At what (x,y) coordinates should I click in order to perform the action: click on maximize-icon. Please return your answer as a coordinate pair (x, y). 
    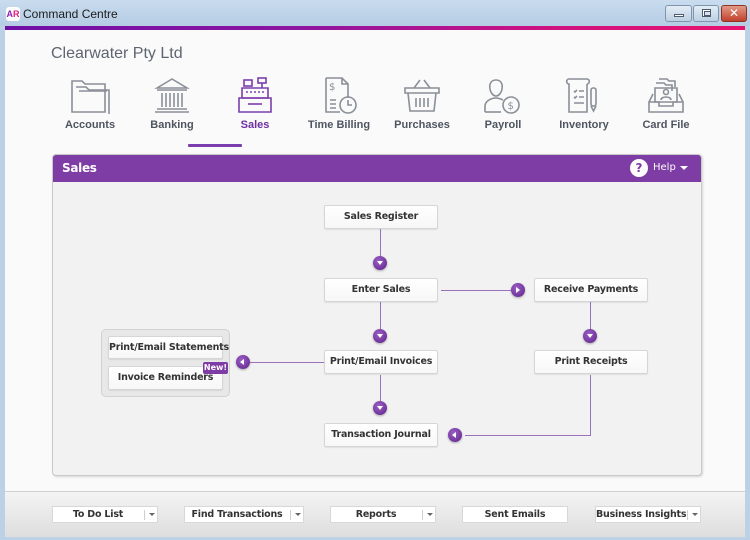
    Looking at the image, I should click on (706, 13).